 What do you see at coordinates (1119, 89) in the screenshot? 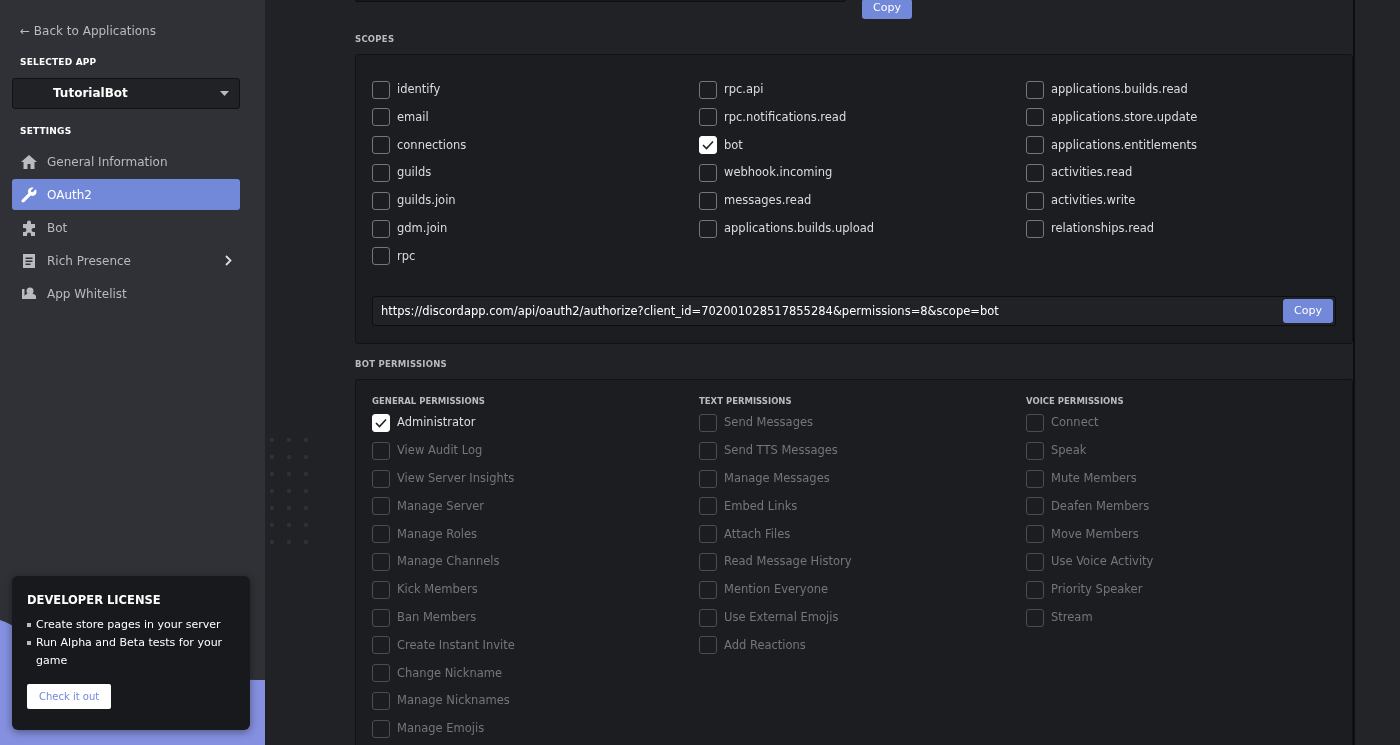
I see `checkbox-label: applications.builds.read` at bounding box center [1119, 89].